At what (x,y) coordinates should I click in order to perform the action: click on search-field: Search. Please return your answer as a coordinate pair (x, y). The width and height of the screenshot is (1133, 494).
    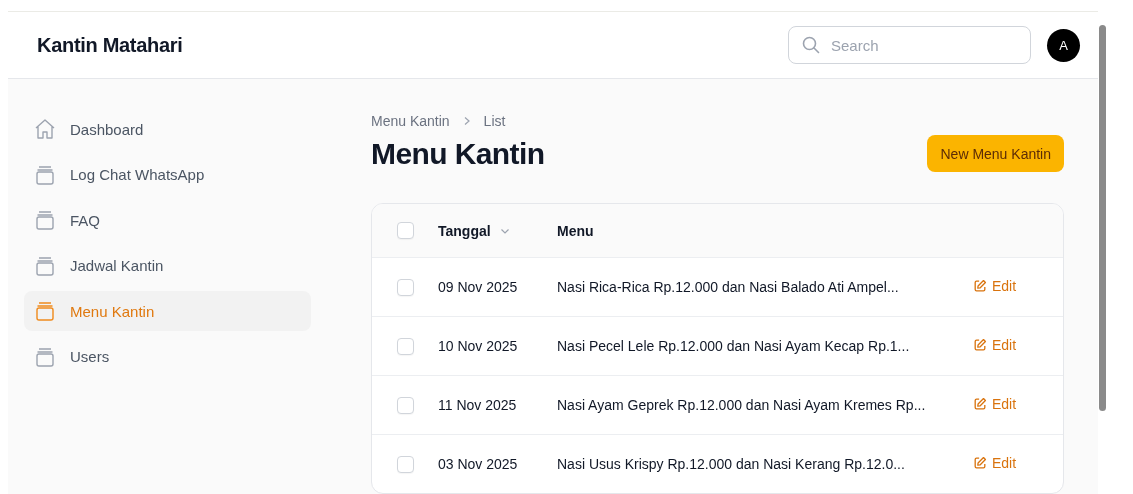
    Looking at the image, I should click on (909, 45).